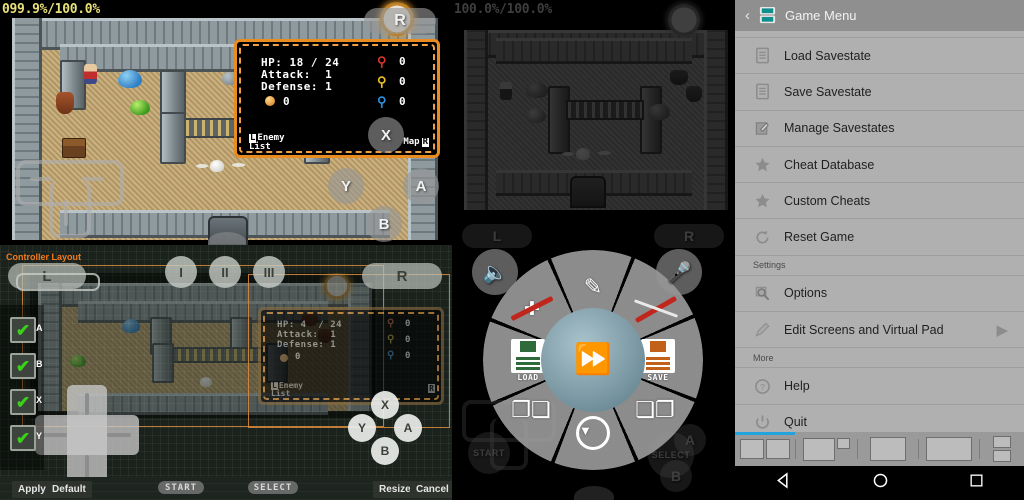 Image resolution: width=1024 pixels, height=500 pixels. What do you see at coordinates (531, 410) in the screenshot?
I see `shrink-icon: ❐❏` at bounding box center [531, 410].